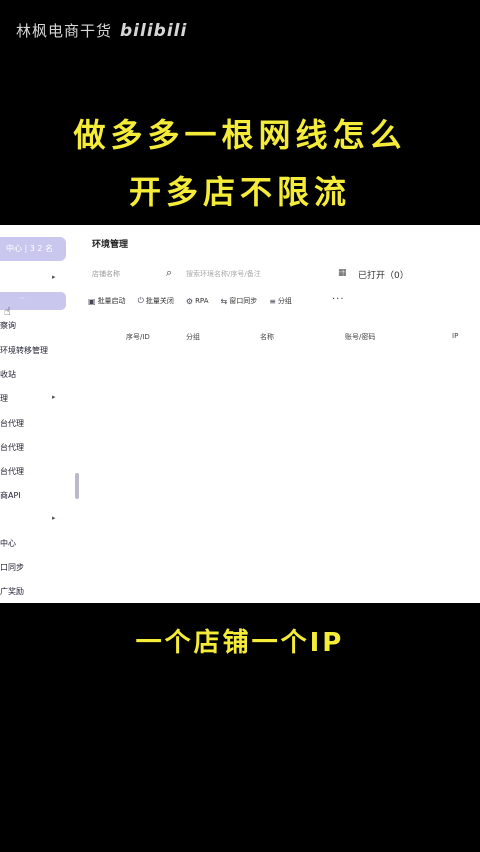 The image size is (480, 852). I want to click on sidebar-item-label: 察询, so click(8, 325).